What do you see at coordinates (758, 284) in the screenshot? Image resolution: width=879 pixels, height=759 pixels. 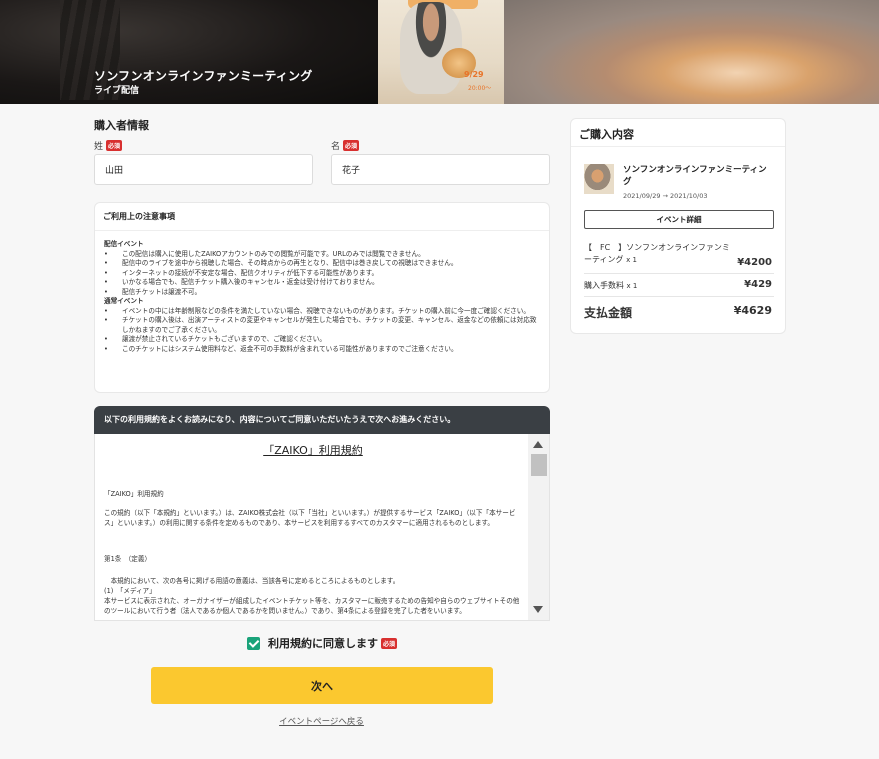 I see `fee-price: ¥429` at bounding box center [758, 284].